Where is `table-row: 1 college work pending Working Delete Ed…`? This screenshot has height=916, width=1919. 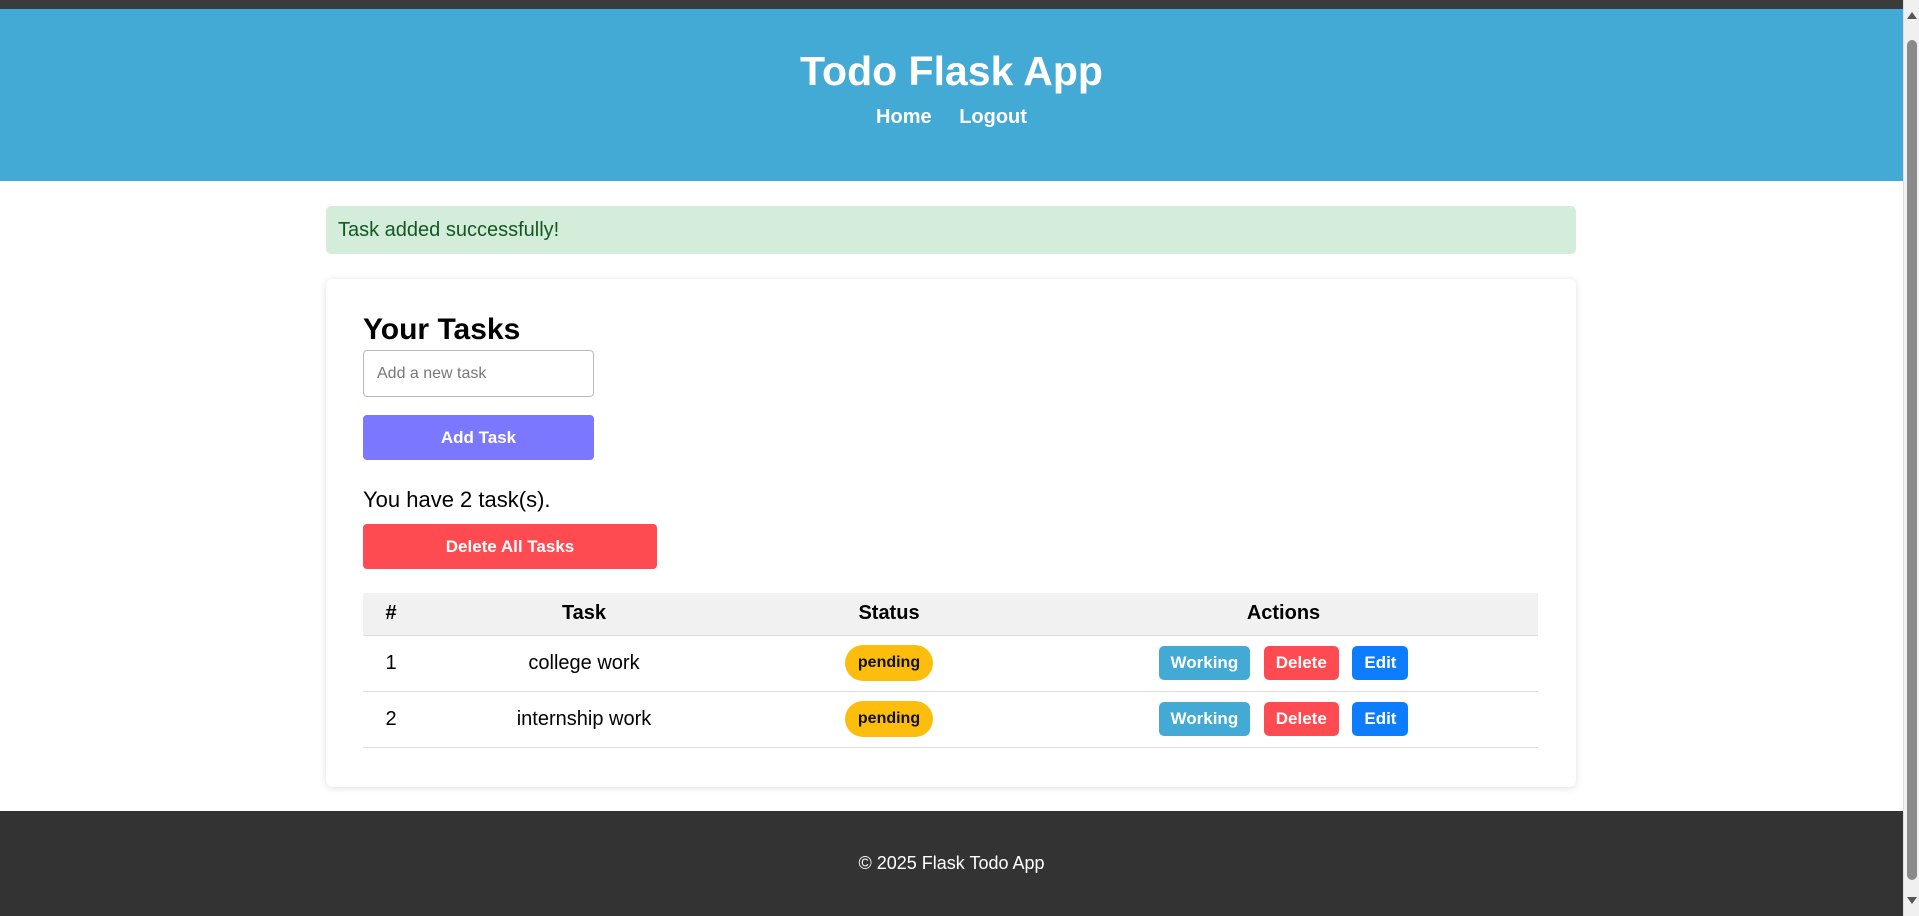 table-row: 1 college work pending Working Delete Ed… is located at coordinates (950, 663).